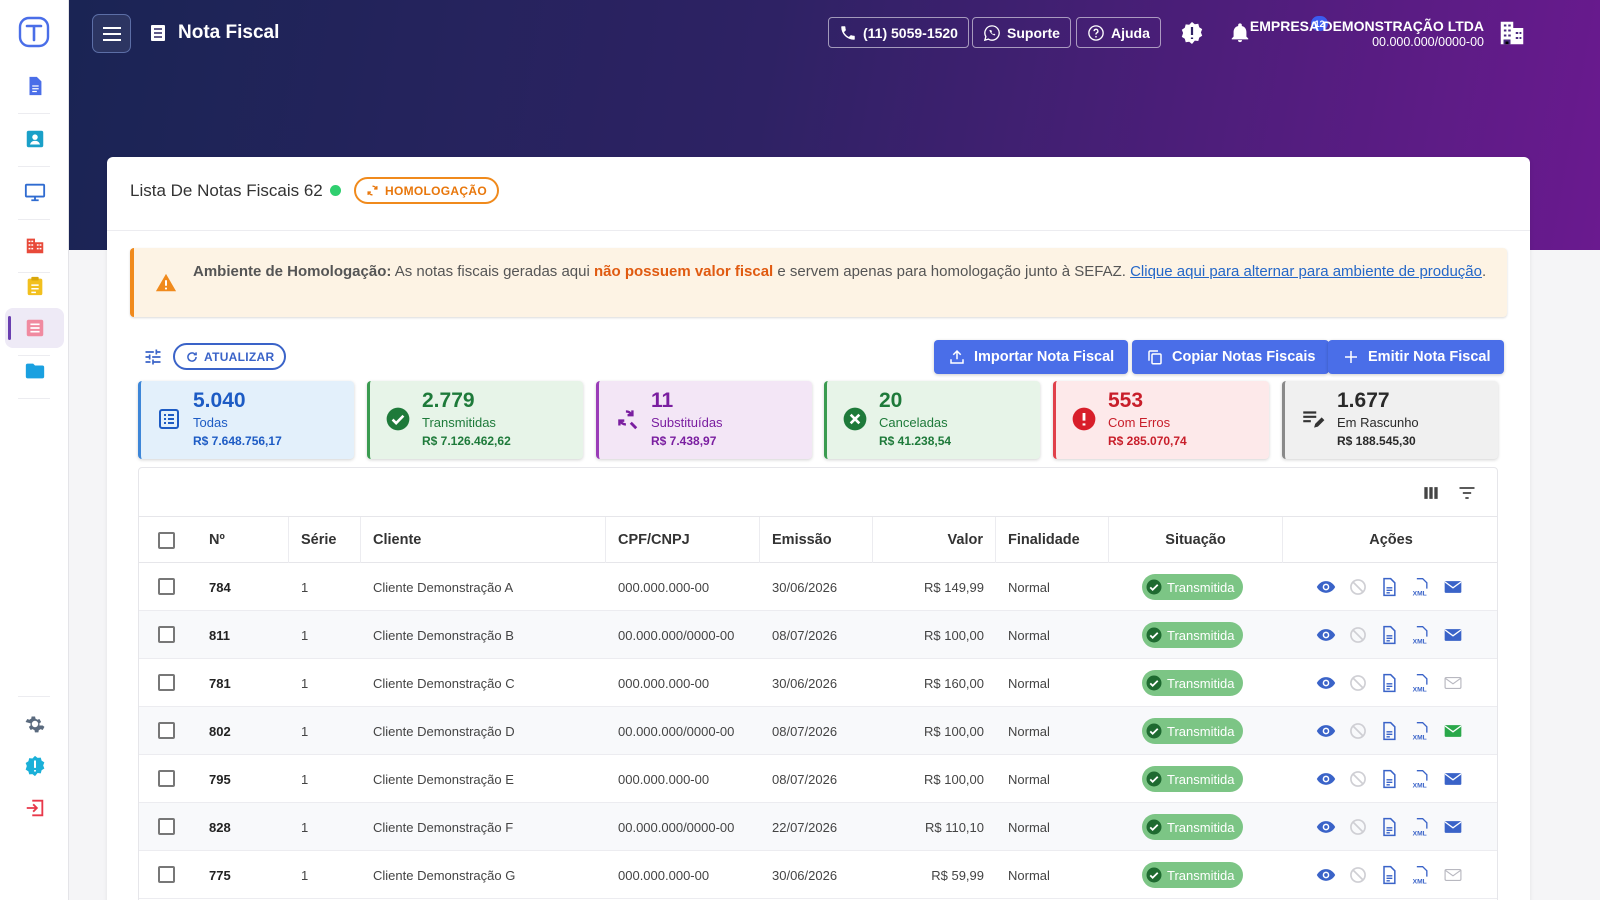 This screenshot has height=900, width=1600. I want to click on column-header-cliente: Cliente, so click(483, 540).